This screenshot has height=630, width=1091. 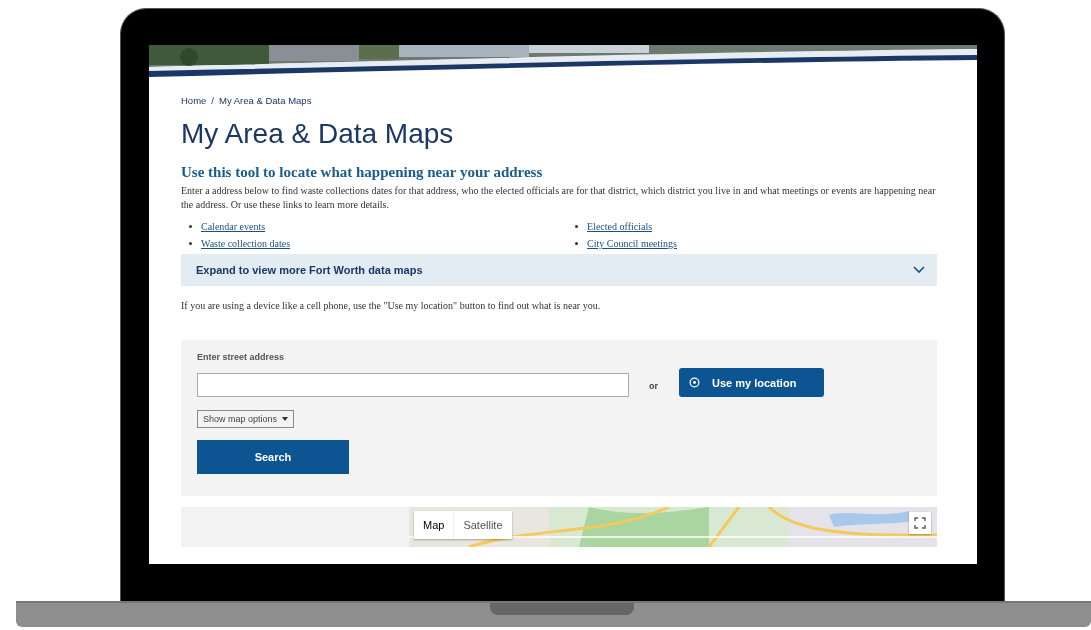 What do you see at coordinates (653, 385) in the screenshot?
I see `or-text: or` at bounding box center [653, 385].